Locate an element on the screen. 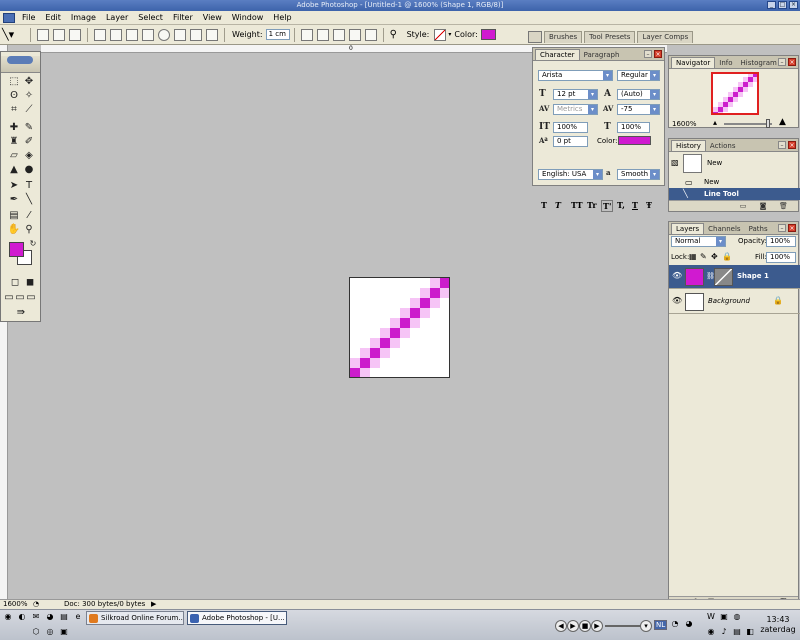 The width and height of the screenshot is (800, 640). media-stop-icon: ■ is located at coordinates (585, 626).